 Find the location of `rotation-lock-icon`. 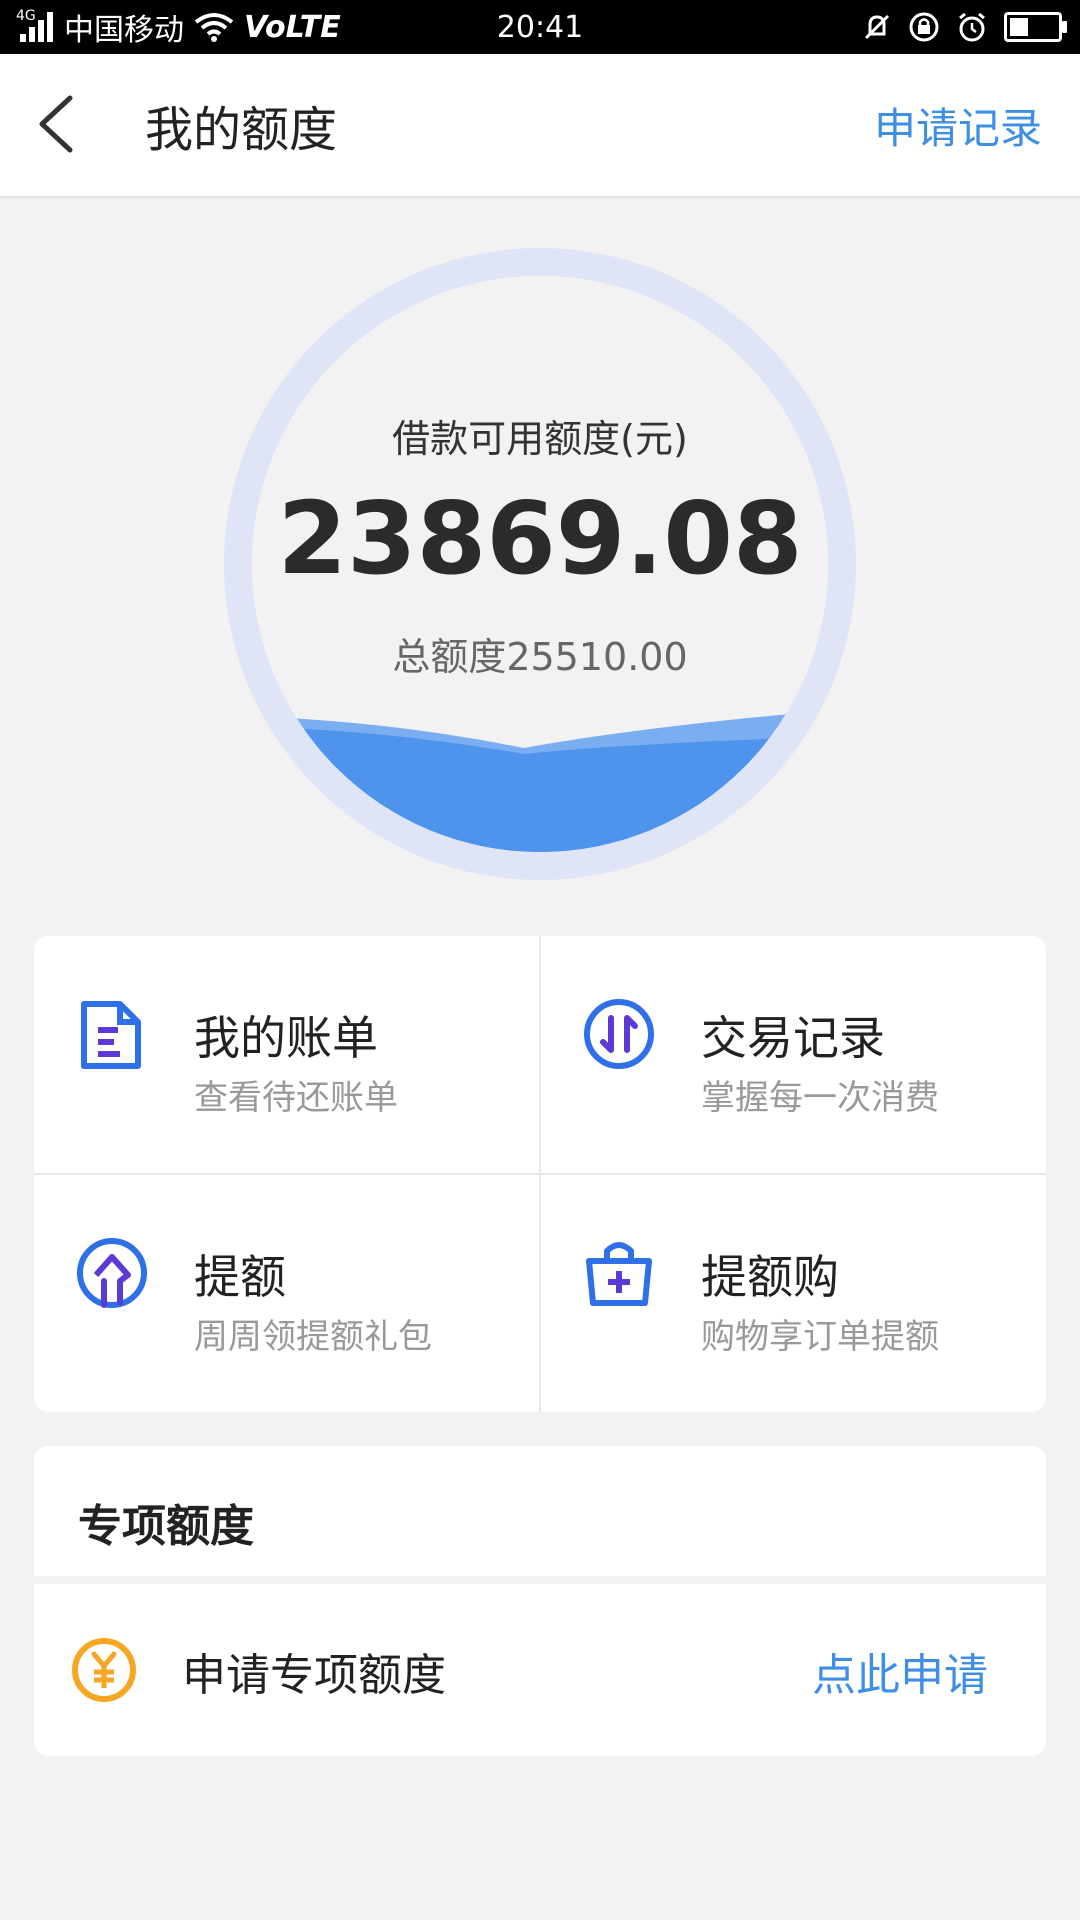

rotation-lock-icon is located at coordinates (924, 27).